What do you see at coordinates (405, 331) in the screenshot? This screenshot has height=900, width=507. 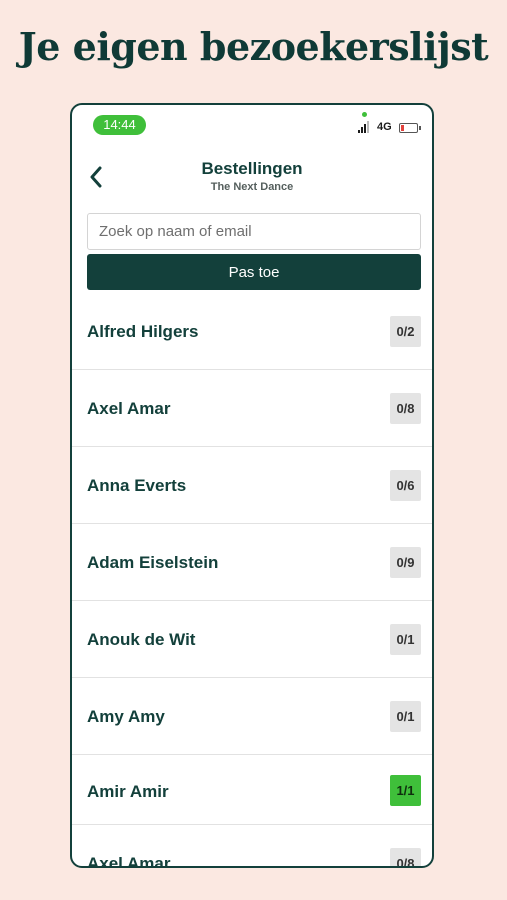 I see `ticket-count-badge: 0/2` at bounding box center [405, 331].